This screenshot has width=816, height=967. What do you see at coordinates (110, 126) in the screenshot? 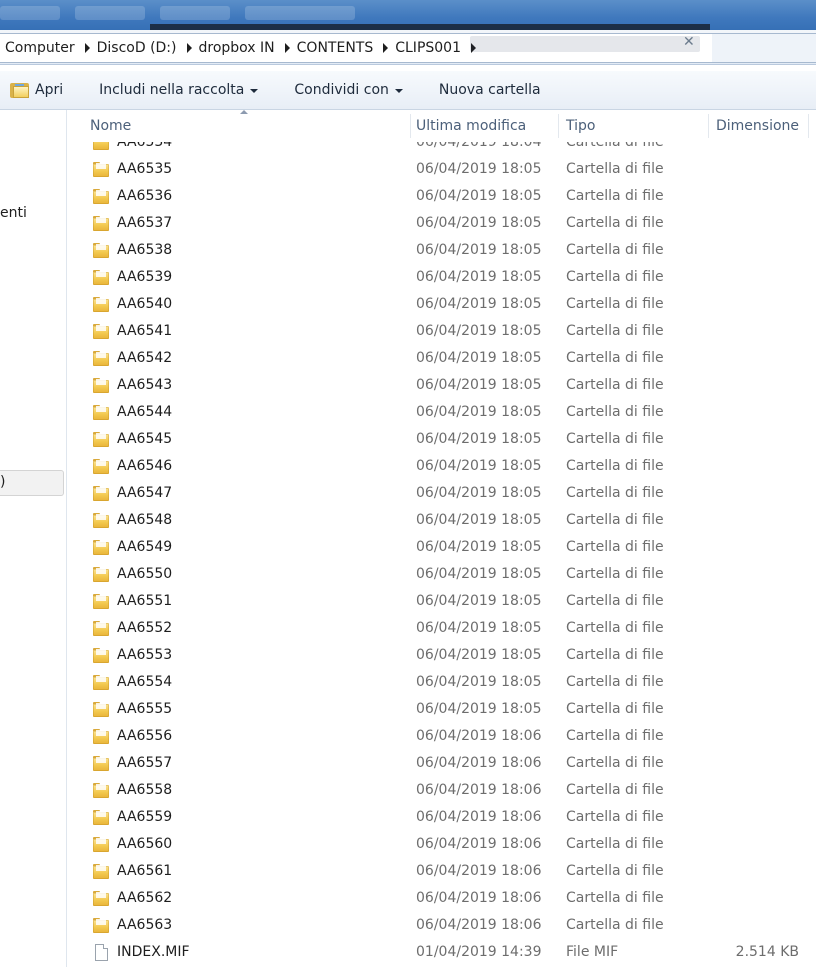
I see `column-header-name: Nome` at bounding box center [110, 126].